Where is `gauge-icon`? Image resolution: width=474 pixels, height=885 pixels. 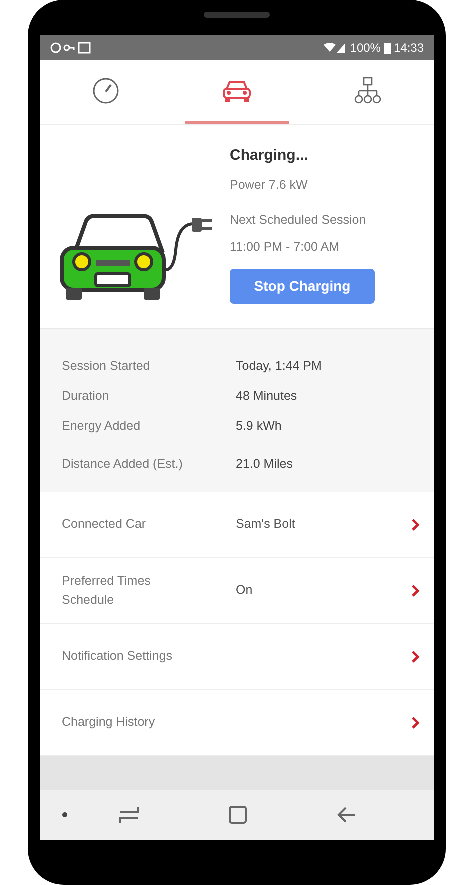
gauge-icon is located at coordinates (106, 90).